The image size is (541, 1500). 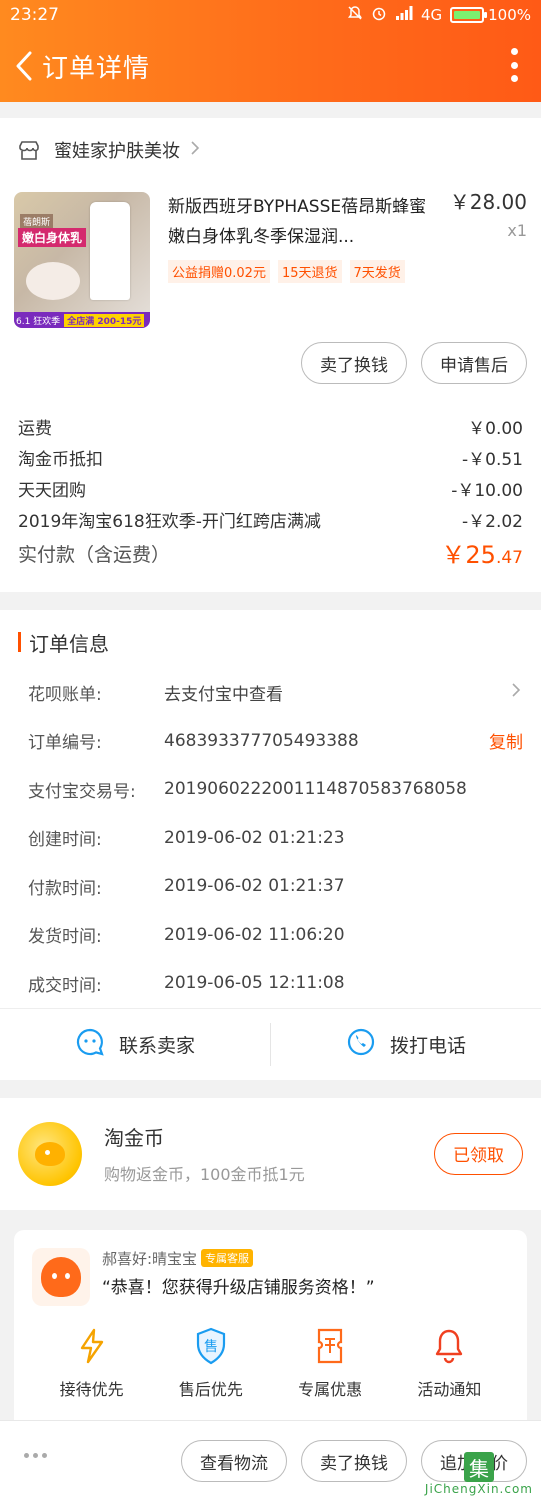 I want to click on product-thumbnail: 蓓朗斯 嫩白身体乳 6.1 狂欢季 全店满 200-15元, so click(x=82, y=260).